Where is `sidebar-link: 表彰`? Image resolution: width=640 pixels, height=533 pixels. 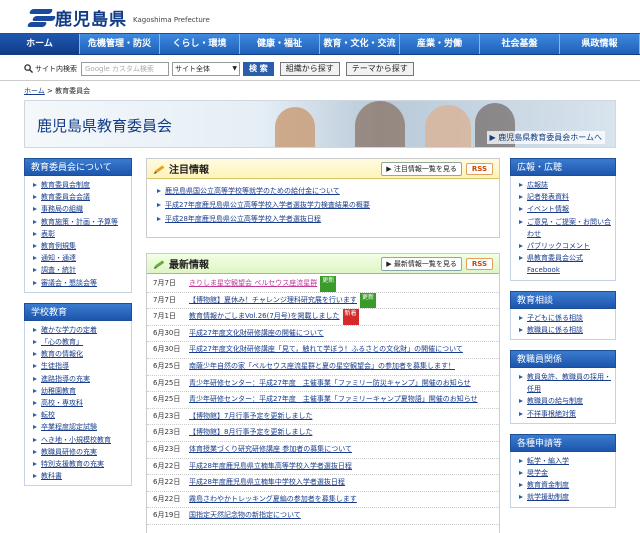 sidebar-link: 表彰 is located at coordinates (48, 234).